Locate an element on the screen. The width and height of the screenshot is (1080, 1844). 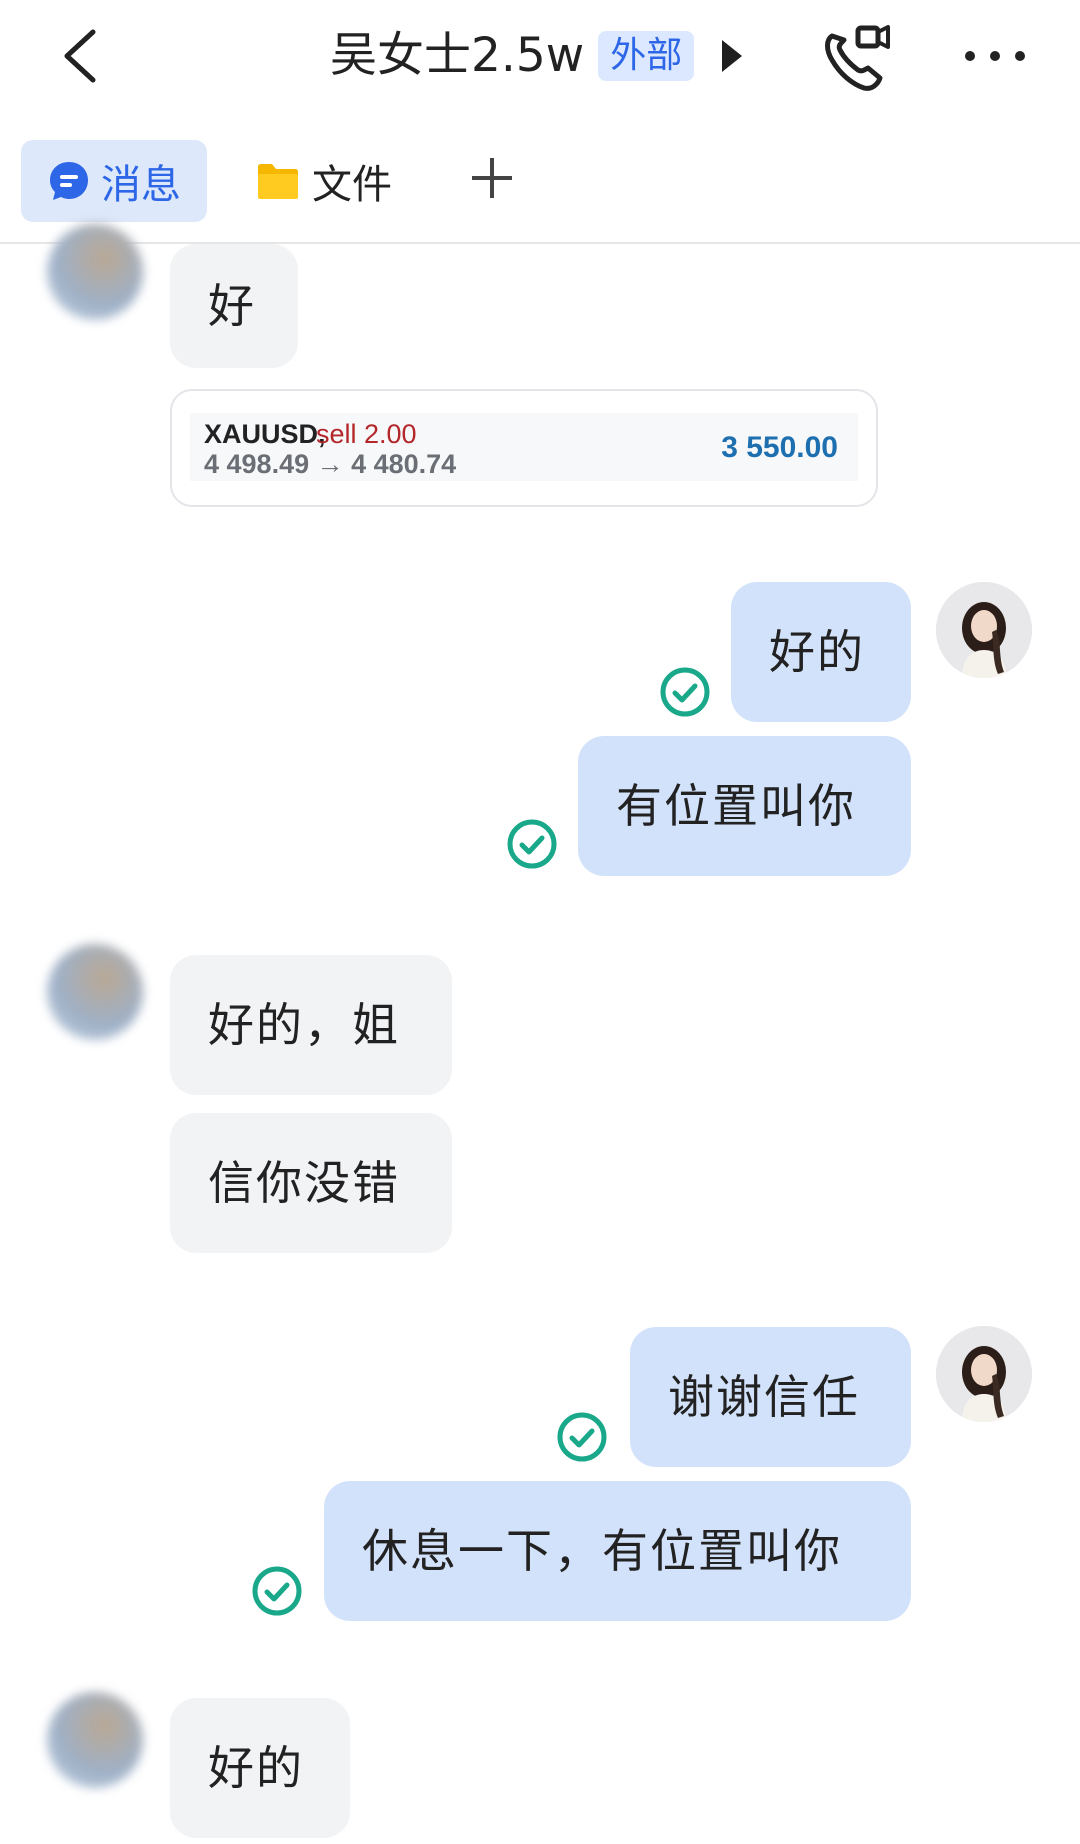
chat-header: 吴女士2.5w 外部 is located at coordinates (540, 56).